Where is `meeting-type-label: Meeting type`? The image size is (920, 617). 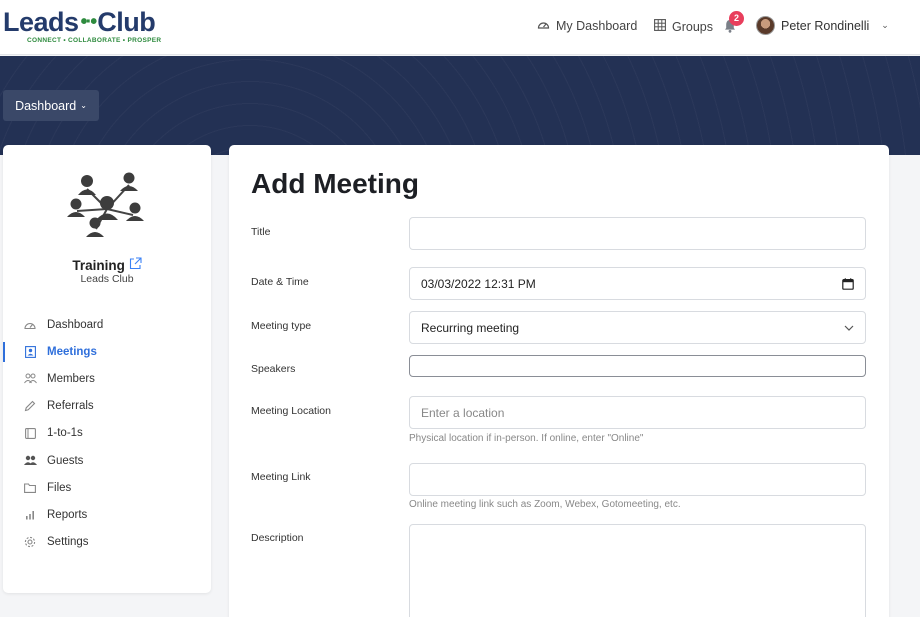 meeting-type-label: Meeting type is located at coordinates (281, 326).